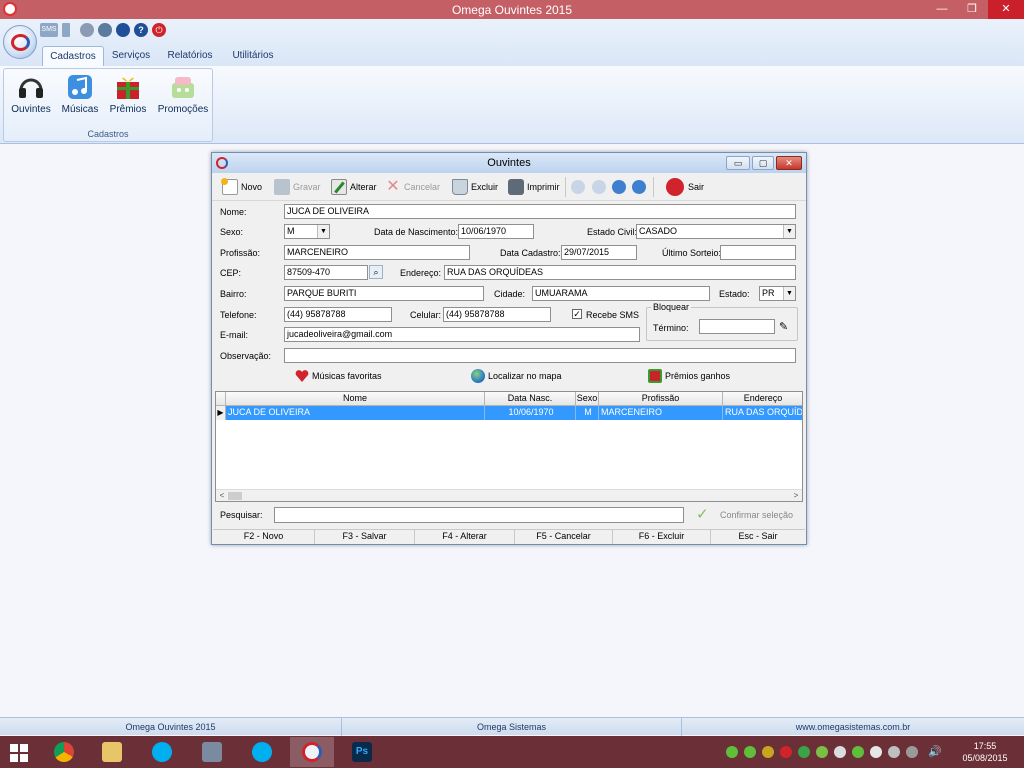 This screenshot has width=1024, height=768. What do you see at coordinates (253, 56) in the screenshot?
I see `tab-utilitarios: Utilitários` at bounding box center [253, 56].